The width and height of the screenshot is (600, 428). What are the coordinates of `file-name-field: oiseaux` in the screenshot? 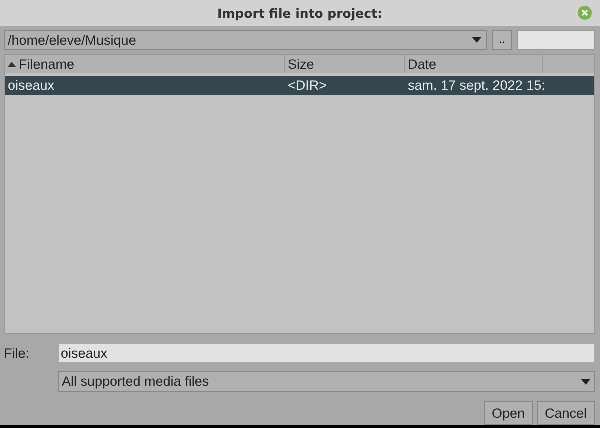 It's located at (326, 353).